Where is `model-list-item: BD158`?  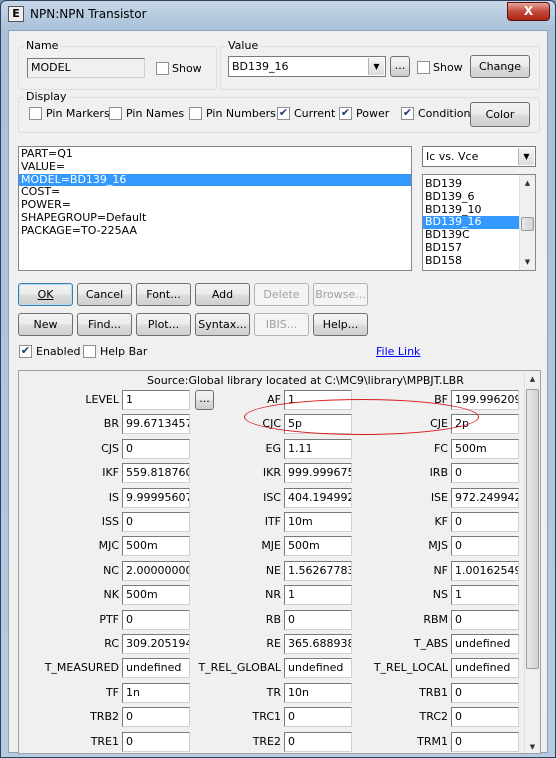
model-list-item: BD158 is located at coordinates (471, 261).